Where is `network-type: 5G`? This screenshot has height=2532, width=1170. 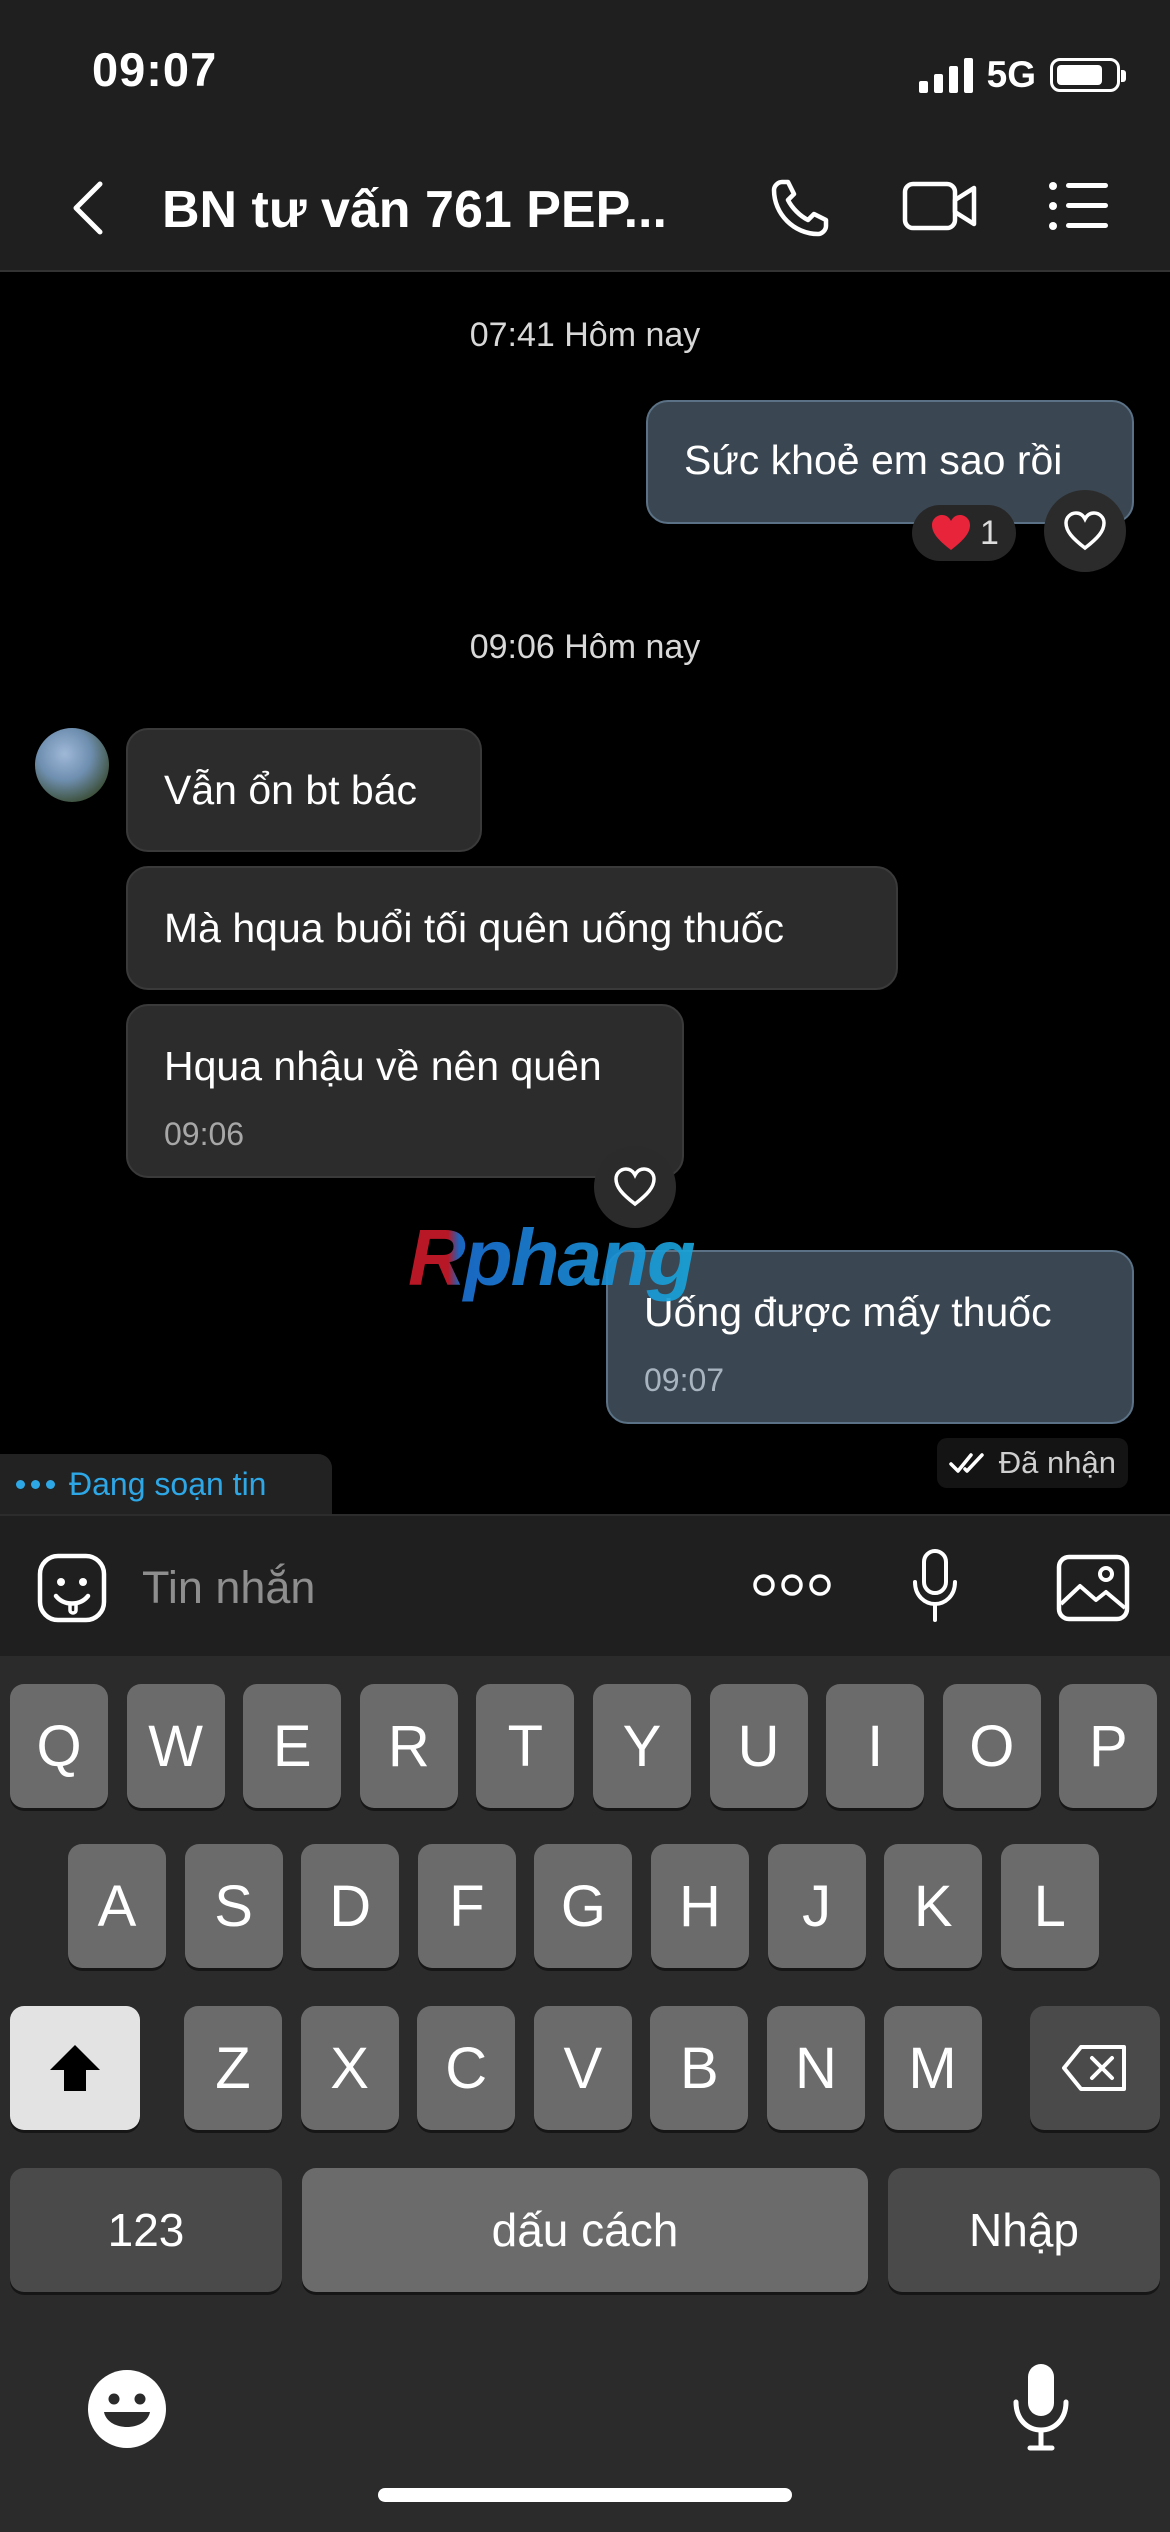 network-type: 5G is located at coordinates (1011, 74).